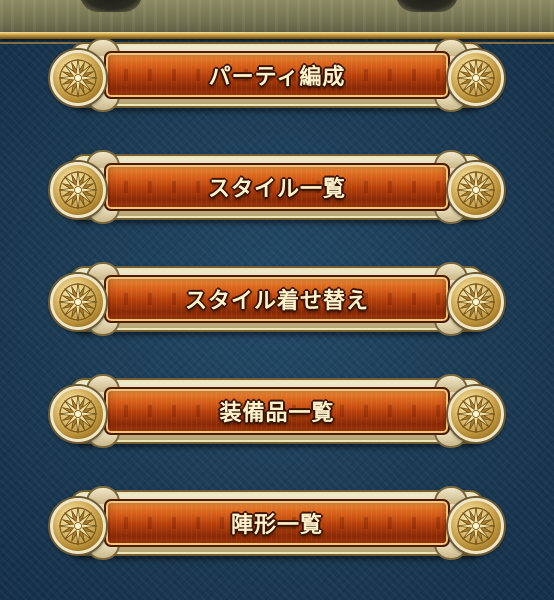  Describe the element at coordinates (427, 6) in the screenshot. I see `frieze-ornament-right` at that location.